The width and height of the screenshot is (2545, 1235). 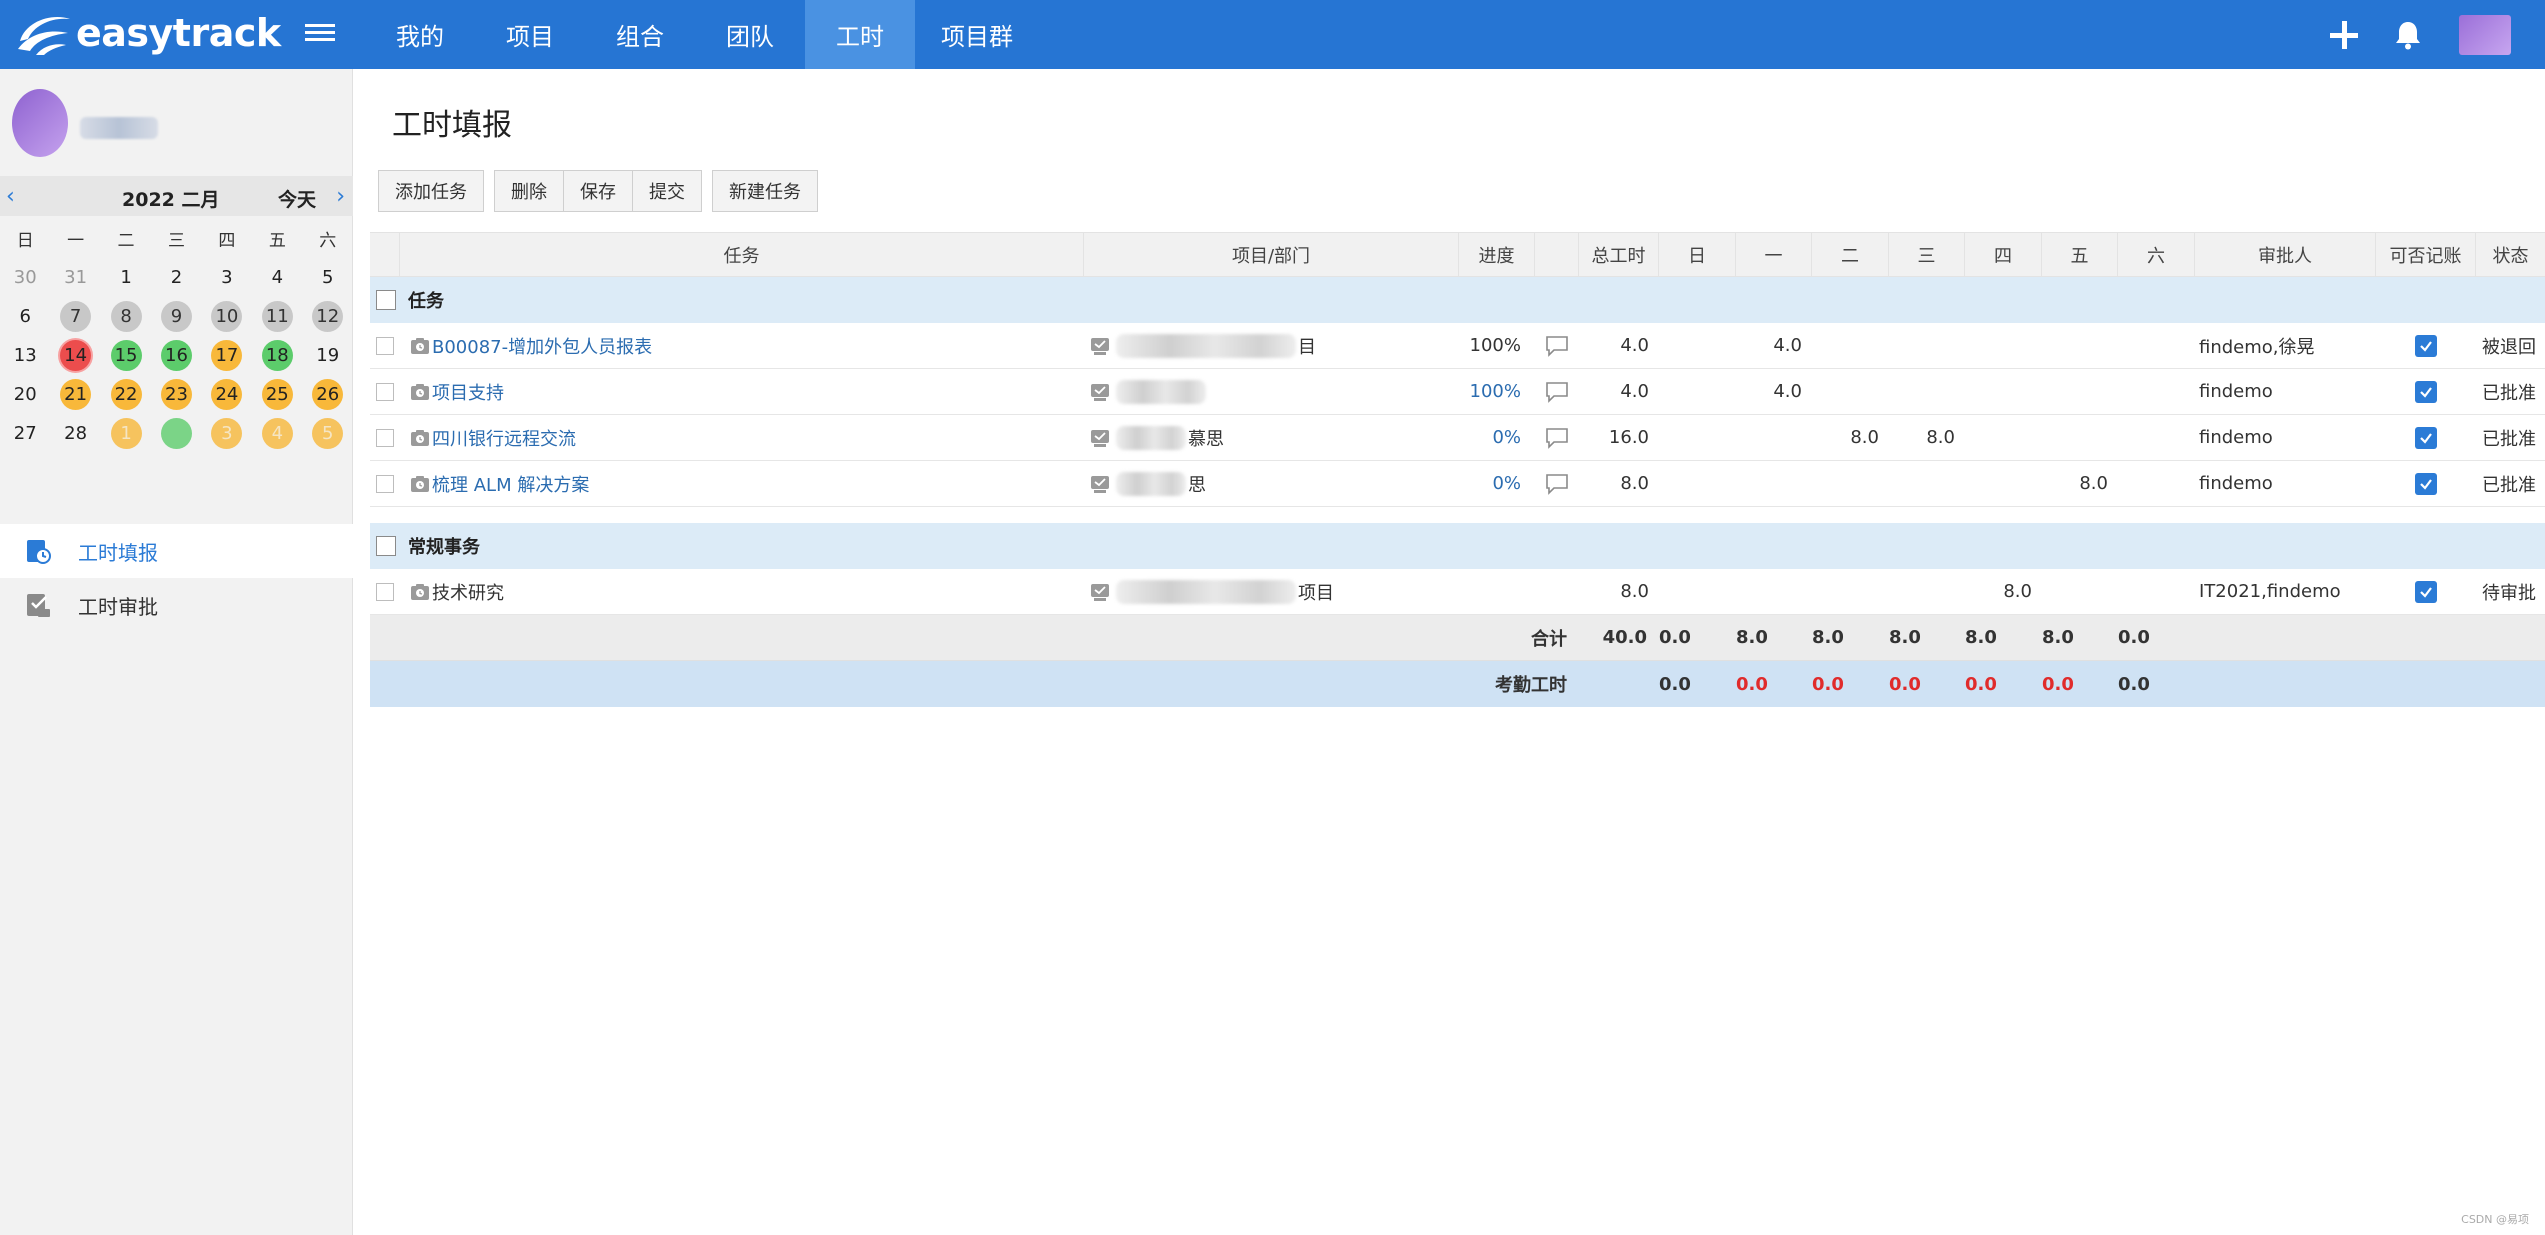 I want to click on calendar-day-cell: 11, so click(x=277, y=316).